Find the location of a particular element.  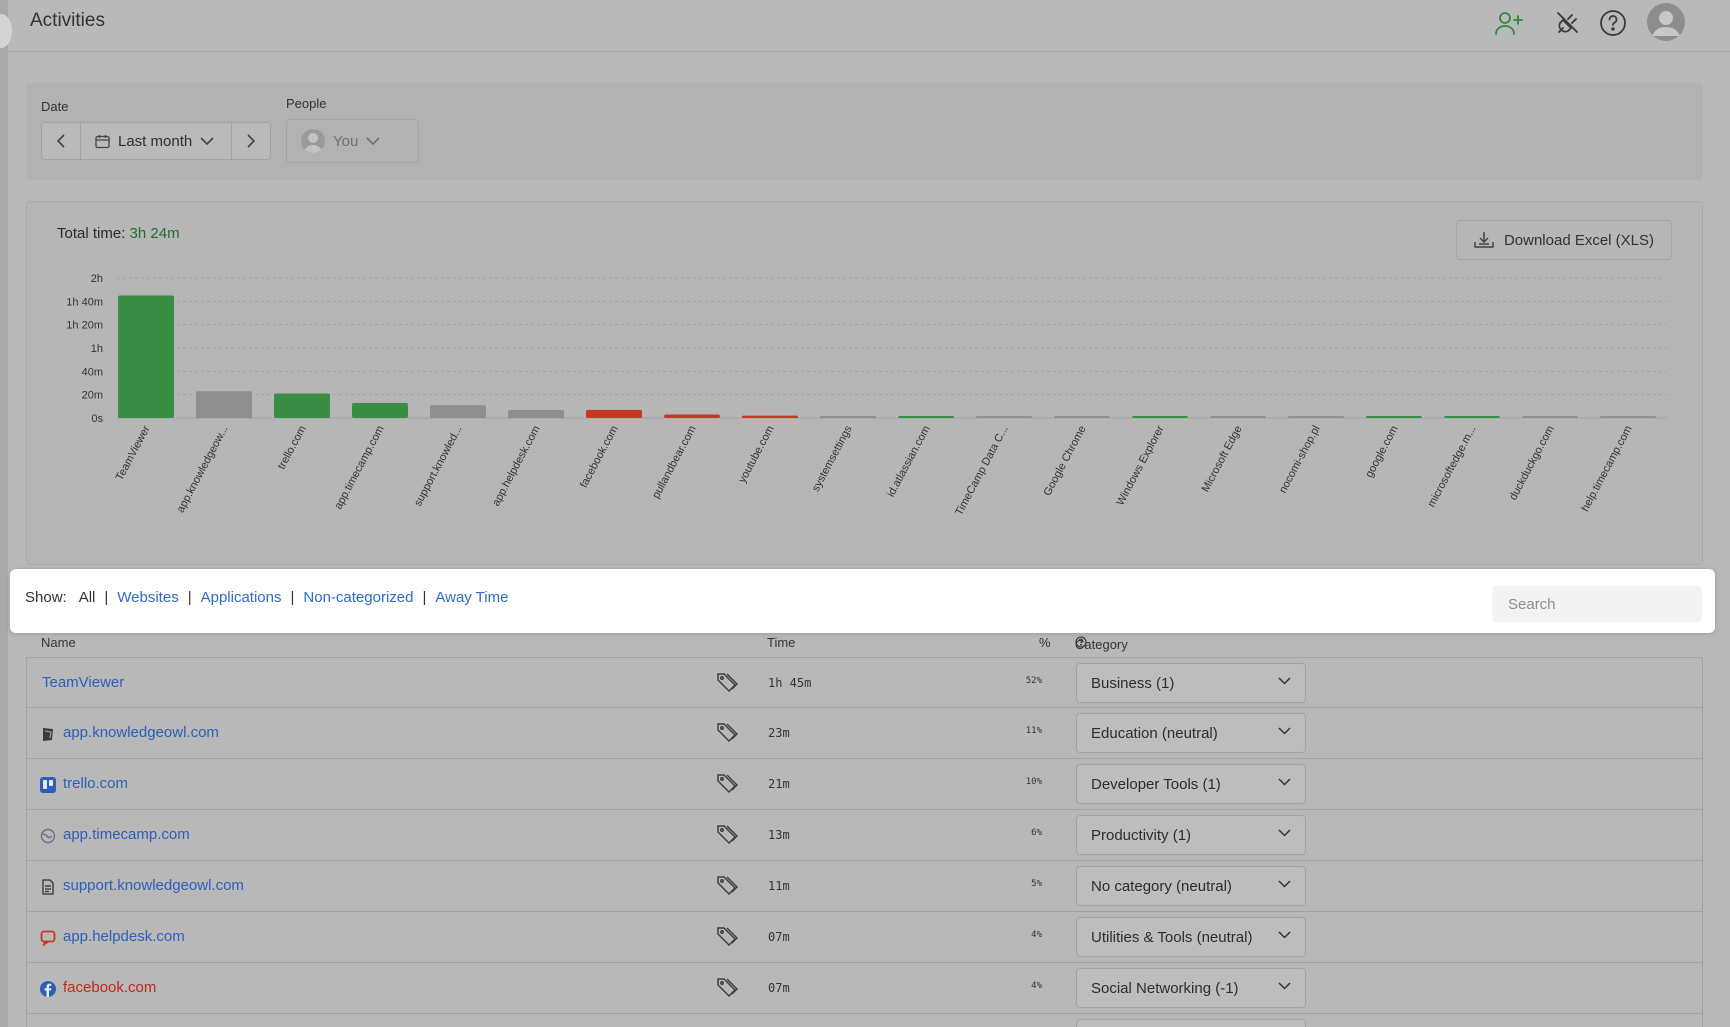

category-value: Productivity (1) is located at coordinates (1141, 835).